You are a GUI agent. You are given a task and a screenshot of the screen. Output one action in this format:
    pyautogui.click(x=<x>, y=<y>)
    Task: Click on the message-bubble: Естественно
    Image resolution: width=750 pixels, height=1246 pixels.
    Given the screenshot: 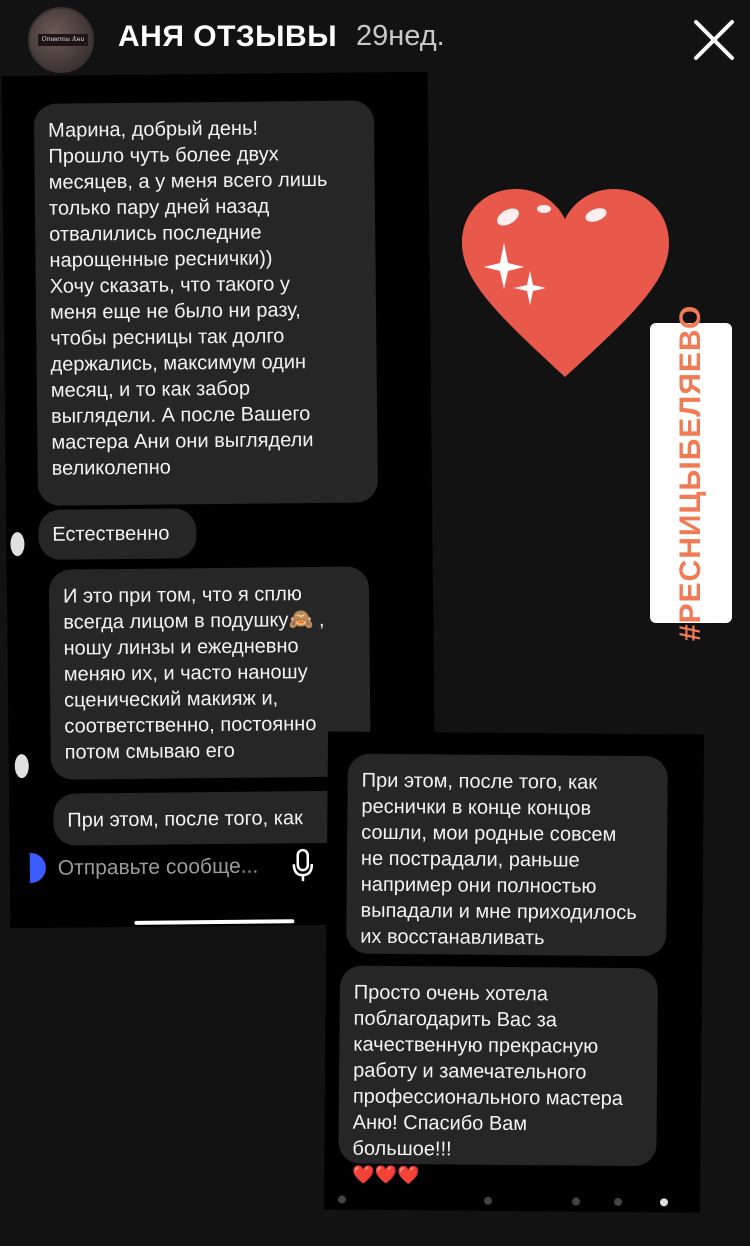 What is the action you would take?
    pyautogui.click(x=117, y=534)
    